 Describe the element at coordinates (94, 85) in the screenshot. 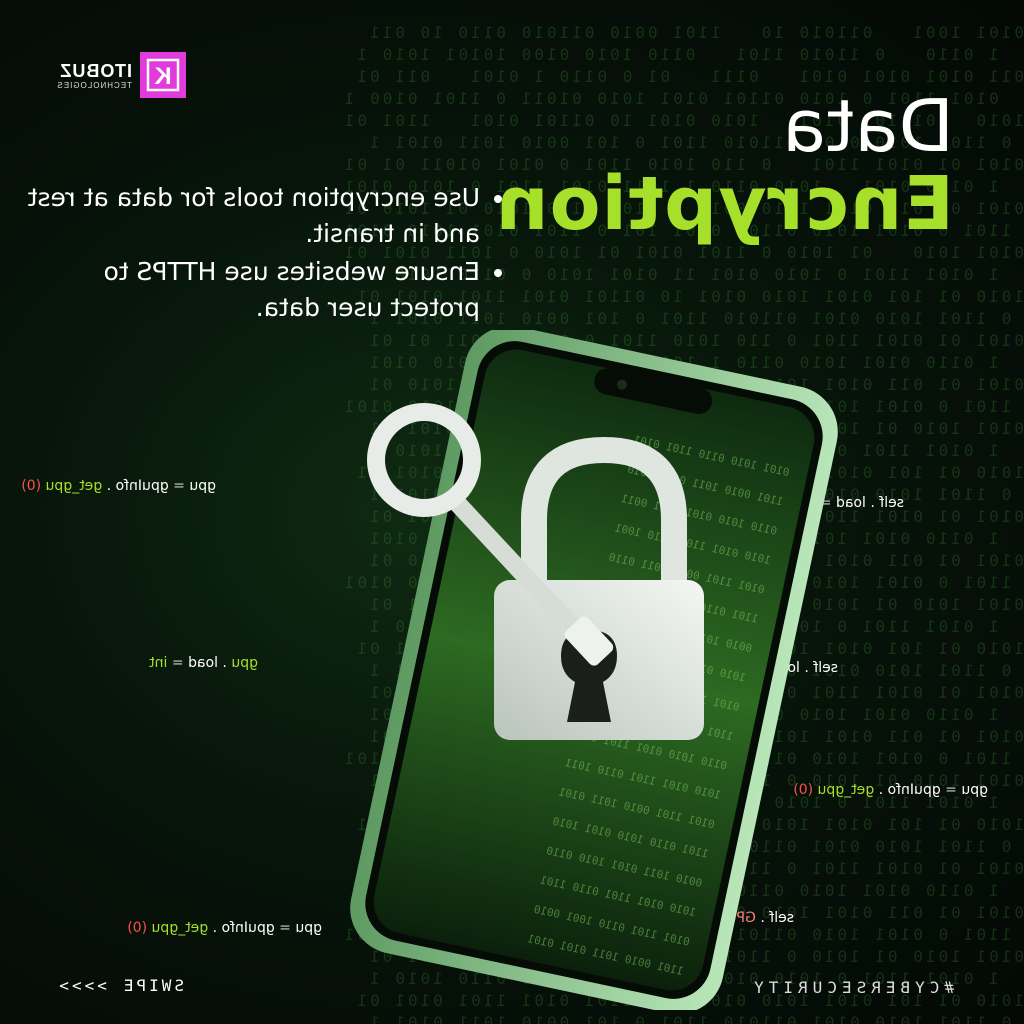

I see `brand-subtitle: TECHNOLOGIES` at that location.